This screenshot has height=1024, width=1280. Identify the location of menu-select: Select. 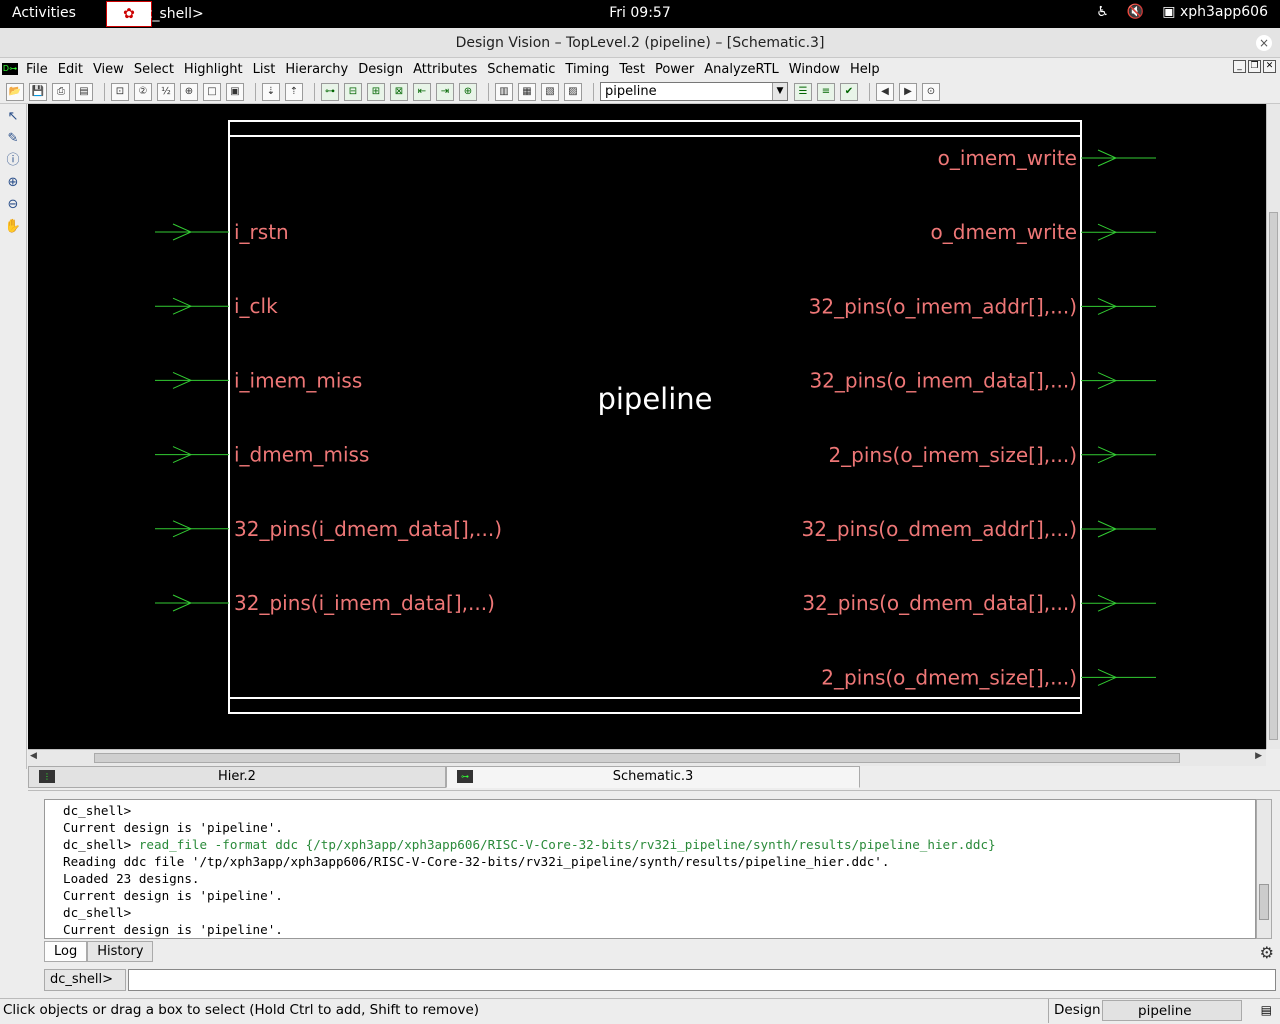
(155, 69).